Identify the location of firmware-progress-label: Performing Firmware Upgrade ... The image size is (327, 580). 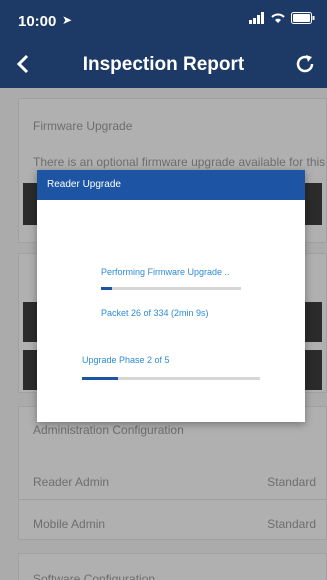
(165, 272).